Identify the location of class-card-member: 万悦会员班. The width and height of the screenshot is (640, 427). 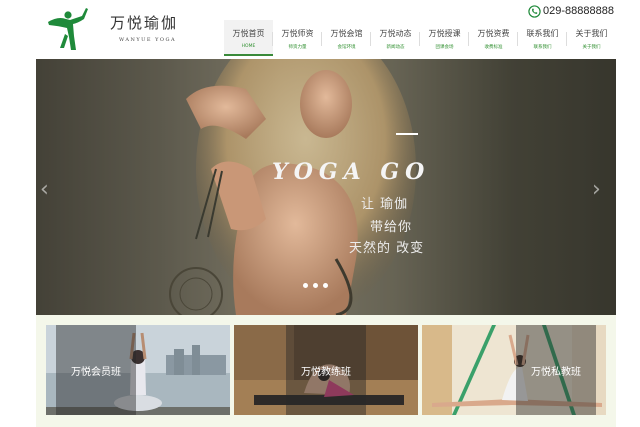
(138, 370).